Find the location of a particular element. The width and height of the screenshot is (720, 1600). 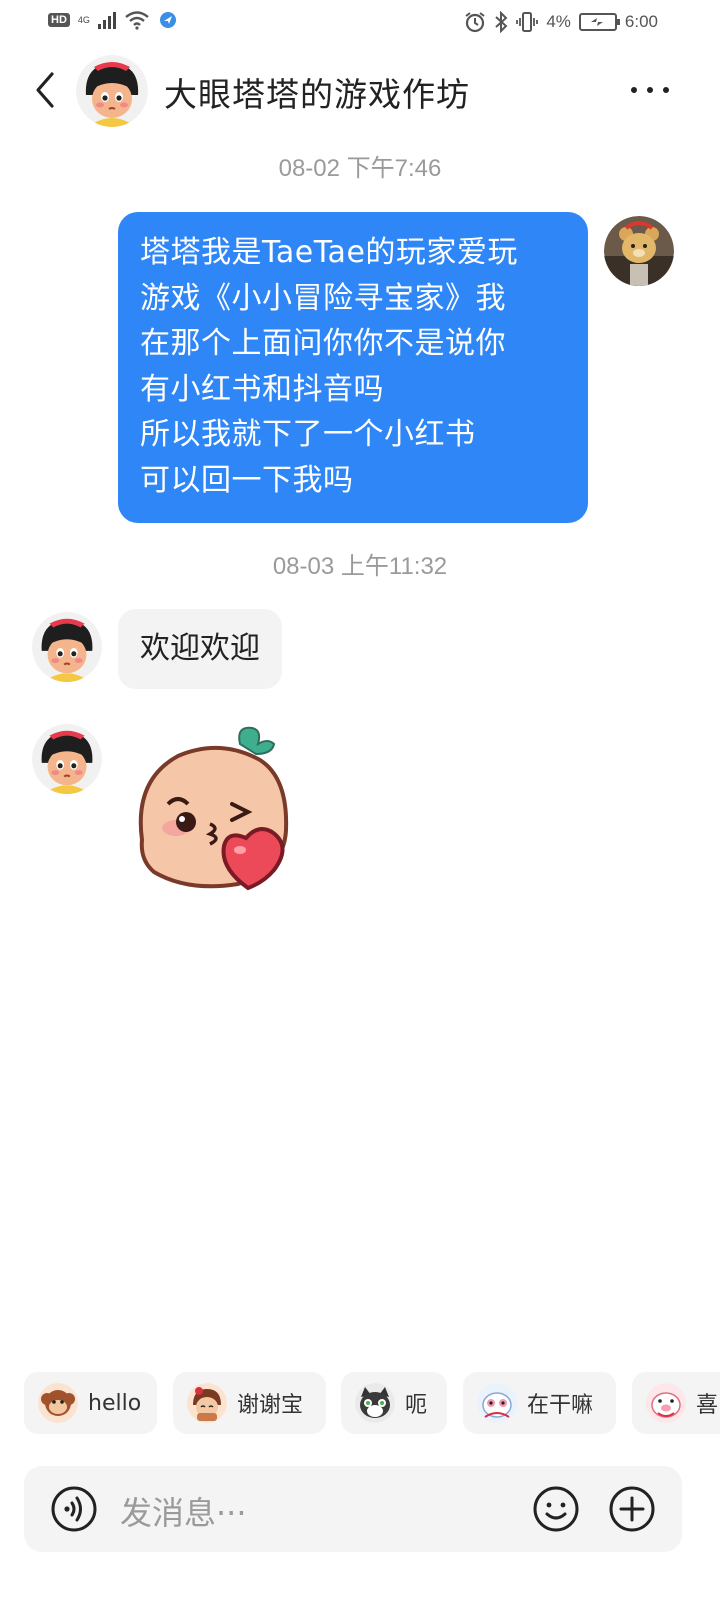

status-right: 4% 6:00 is located at coordinates (561, 22).